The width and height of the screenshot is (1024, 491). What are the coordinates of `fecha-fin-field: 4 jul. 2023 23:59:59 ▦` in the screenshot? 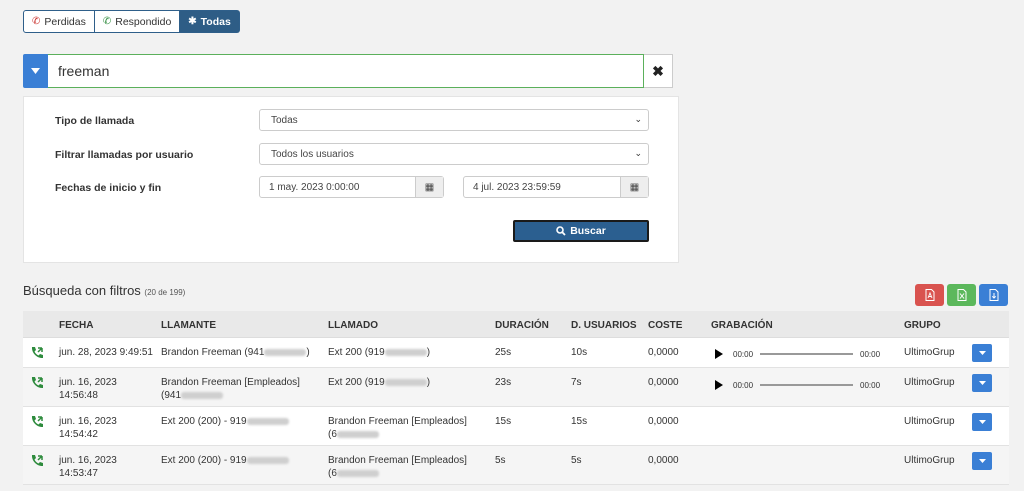 It's located at (556, 187).